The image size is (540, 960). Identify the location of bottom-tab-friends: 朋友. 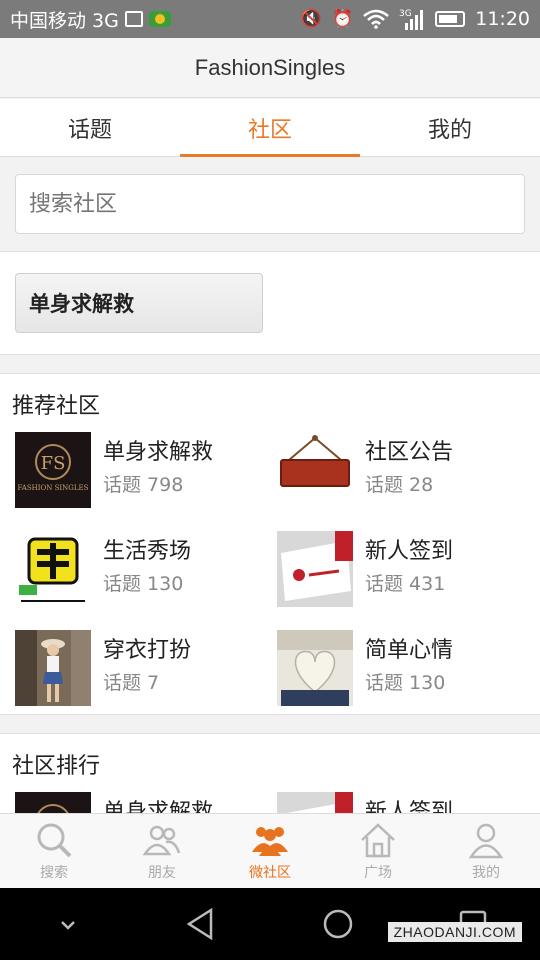
(162, 851).